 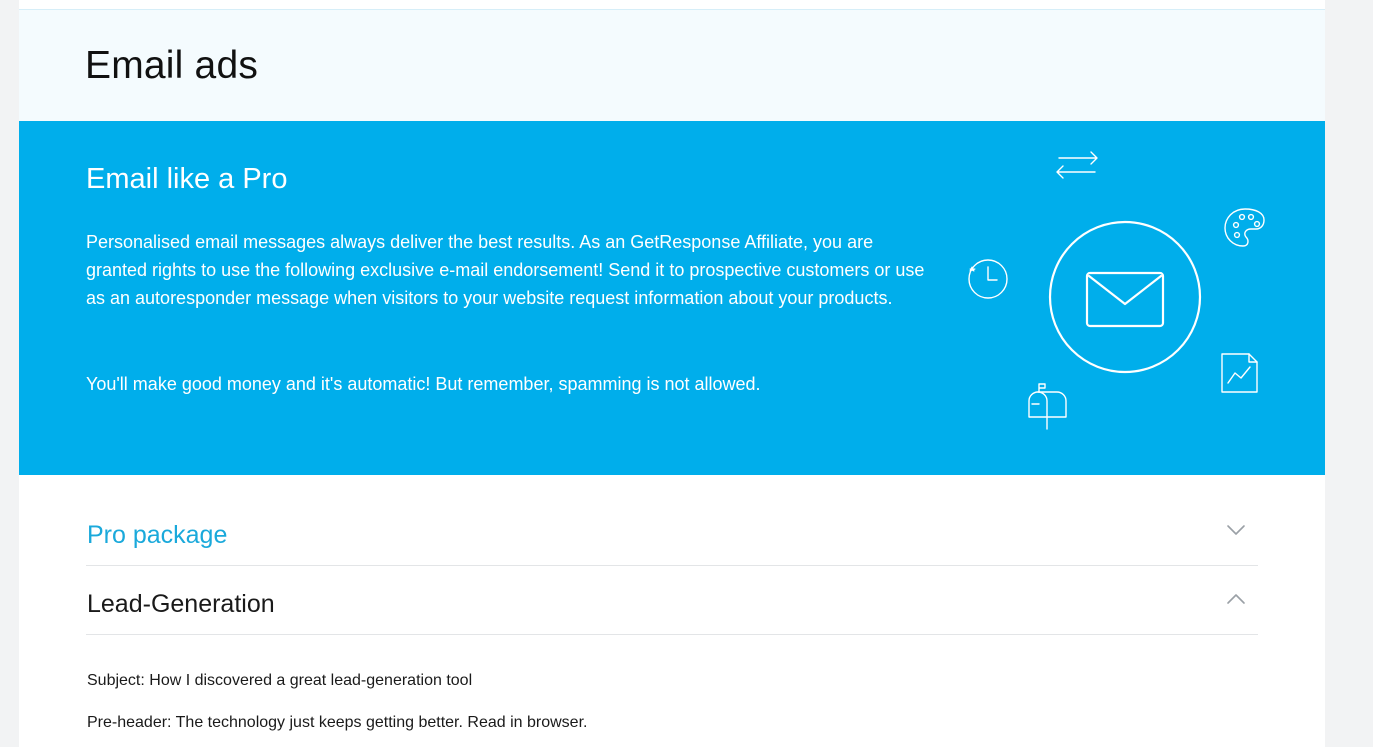 I want to click on repeat-arrows-icon, so click(x=1077, y=165).